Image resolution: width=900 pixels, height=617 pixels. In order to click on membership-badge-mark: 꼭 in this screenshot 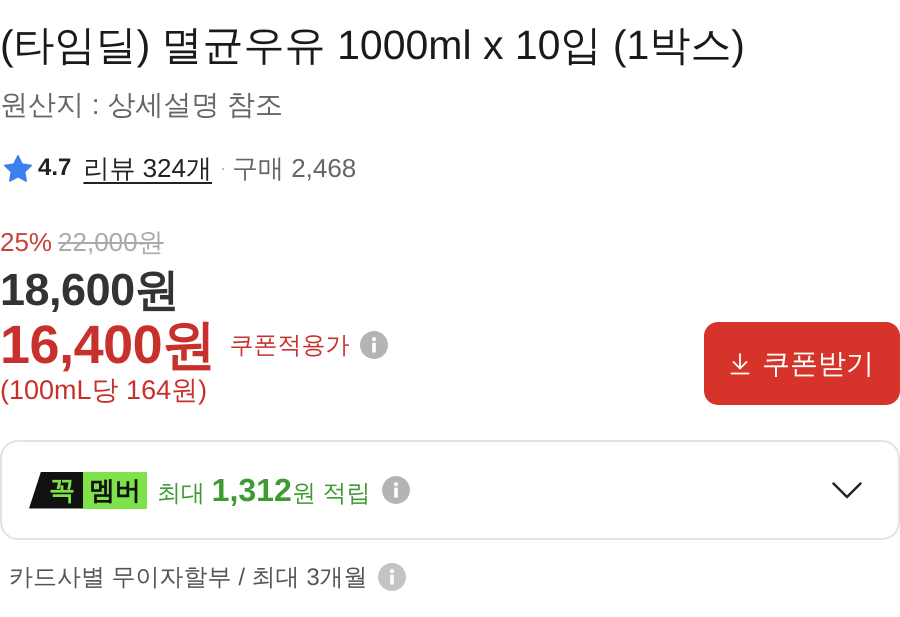, I will do `click(56, 490)`.